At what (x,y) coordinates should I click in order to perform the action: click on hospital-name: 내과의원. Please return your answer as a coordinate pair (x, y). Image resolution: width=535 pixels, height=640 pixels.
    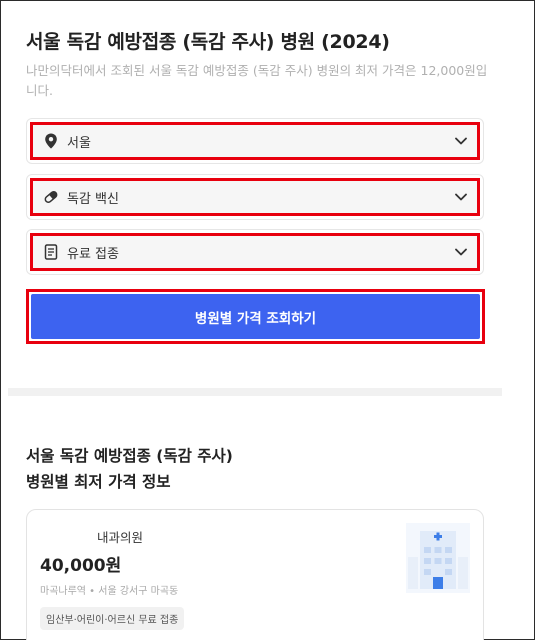
    Looking at the image, I should click on (120, 537).